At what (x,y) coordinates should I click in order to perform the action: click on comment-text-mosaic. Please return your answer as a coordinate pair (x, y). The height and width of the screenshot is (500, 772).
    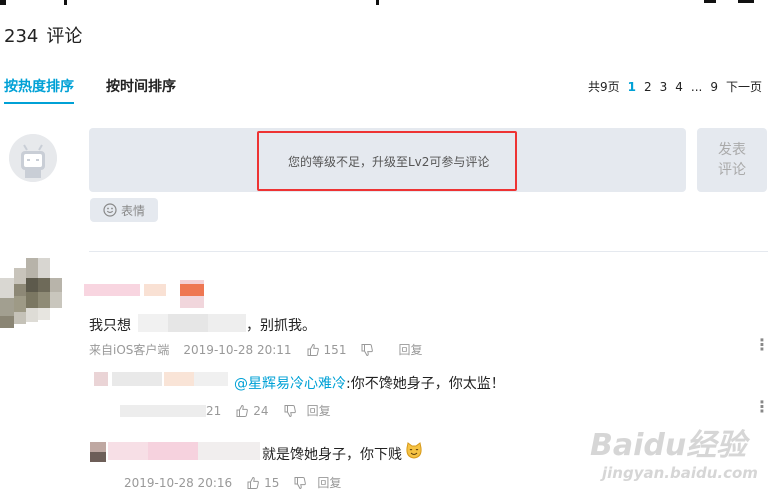
    Looking at the image, I should click on (192, 323).